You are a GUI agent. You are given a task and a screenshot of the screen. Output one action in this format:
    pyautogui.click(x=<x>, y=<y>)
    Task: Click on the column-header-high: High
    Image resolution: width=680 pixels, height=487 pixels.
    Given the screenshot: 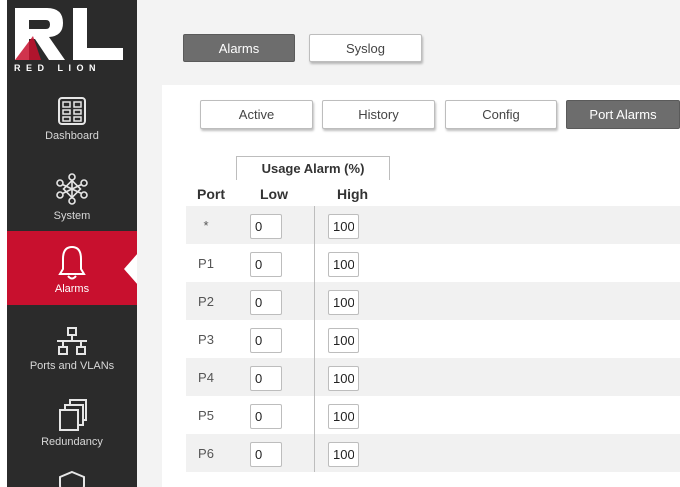 What is the action you would take?
    pyautogui.click(x=353, y=194)
    